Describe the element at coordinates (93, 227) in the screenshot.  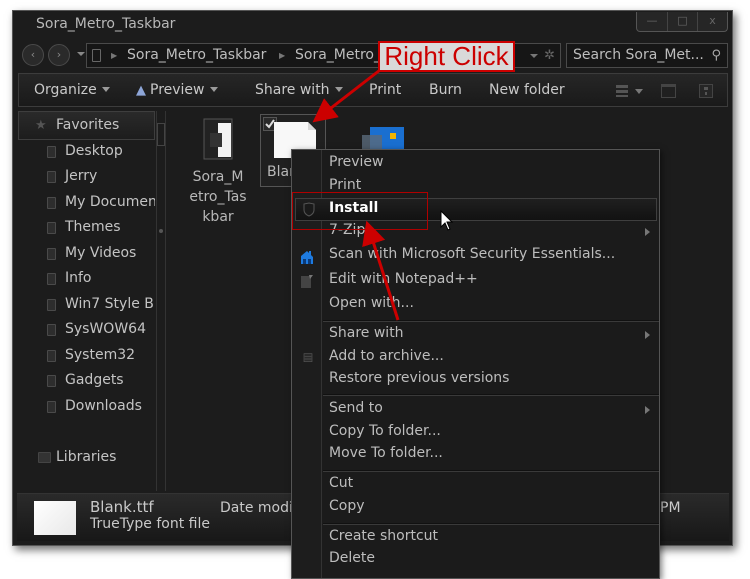
I see `sidebar-item-label: Themes` at that location.